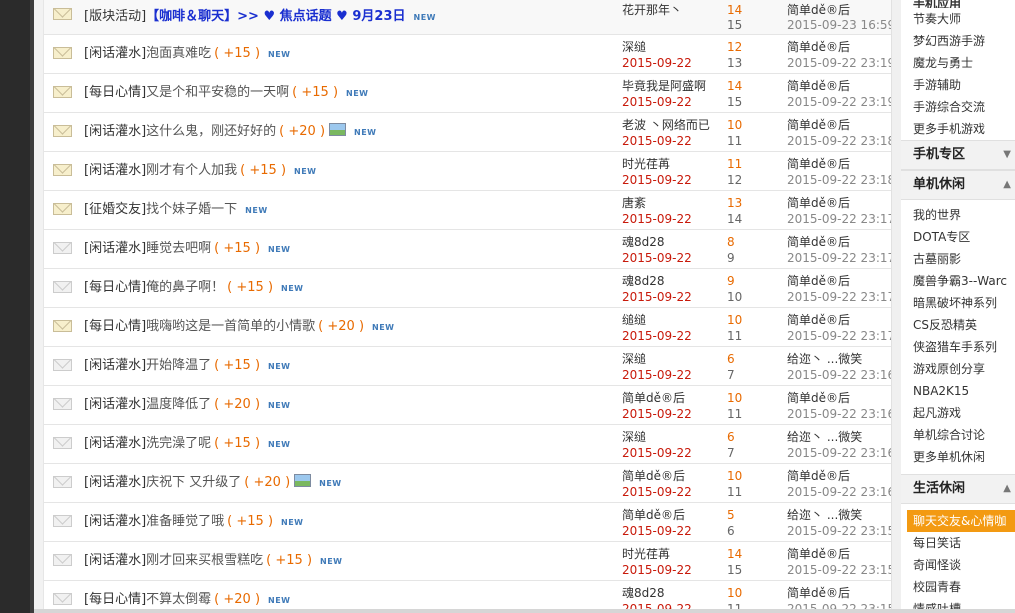 Image resolution: width=1015 pixels, height=613 pixels. Describe the element at coordinates (217, 92) in the screenshot. I see `thread-subject-link: 又是个和平安稳的一天啊` at that location.